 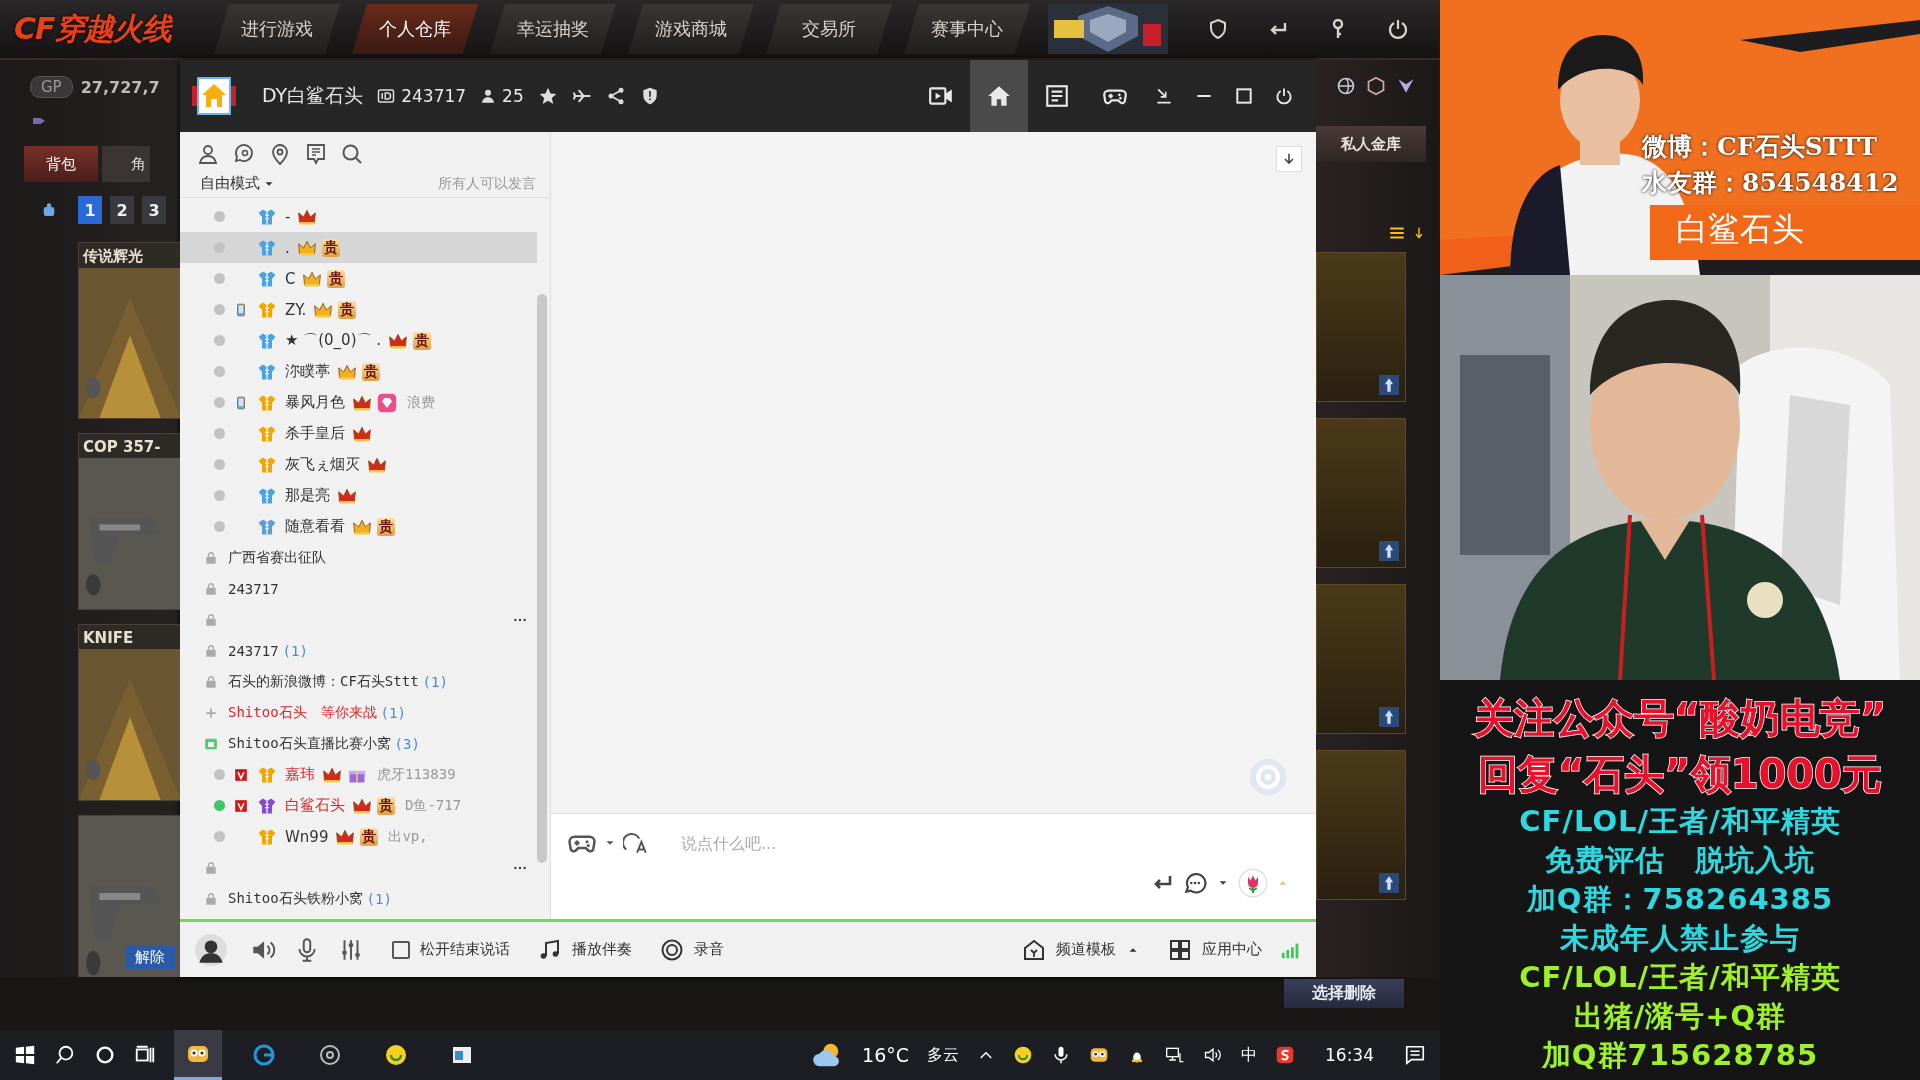 I want to click on bag-tab: 角, so click(x=126, y=164).